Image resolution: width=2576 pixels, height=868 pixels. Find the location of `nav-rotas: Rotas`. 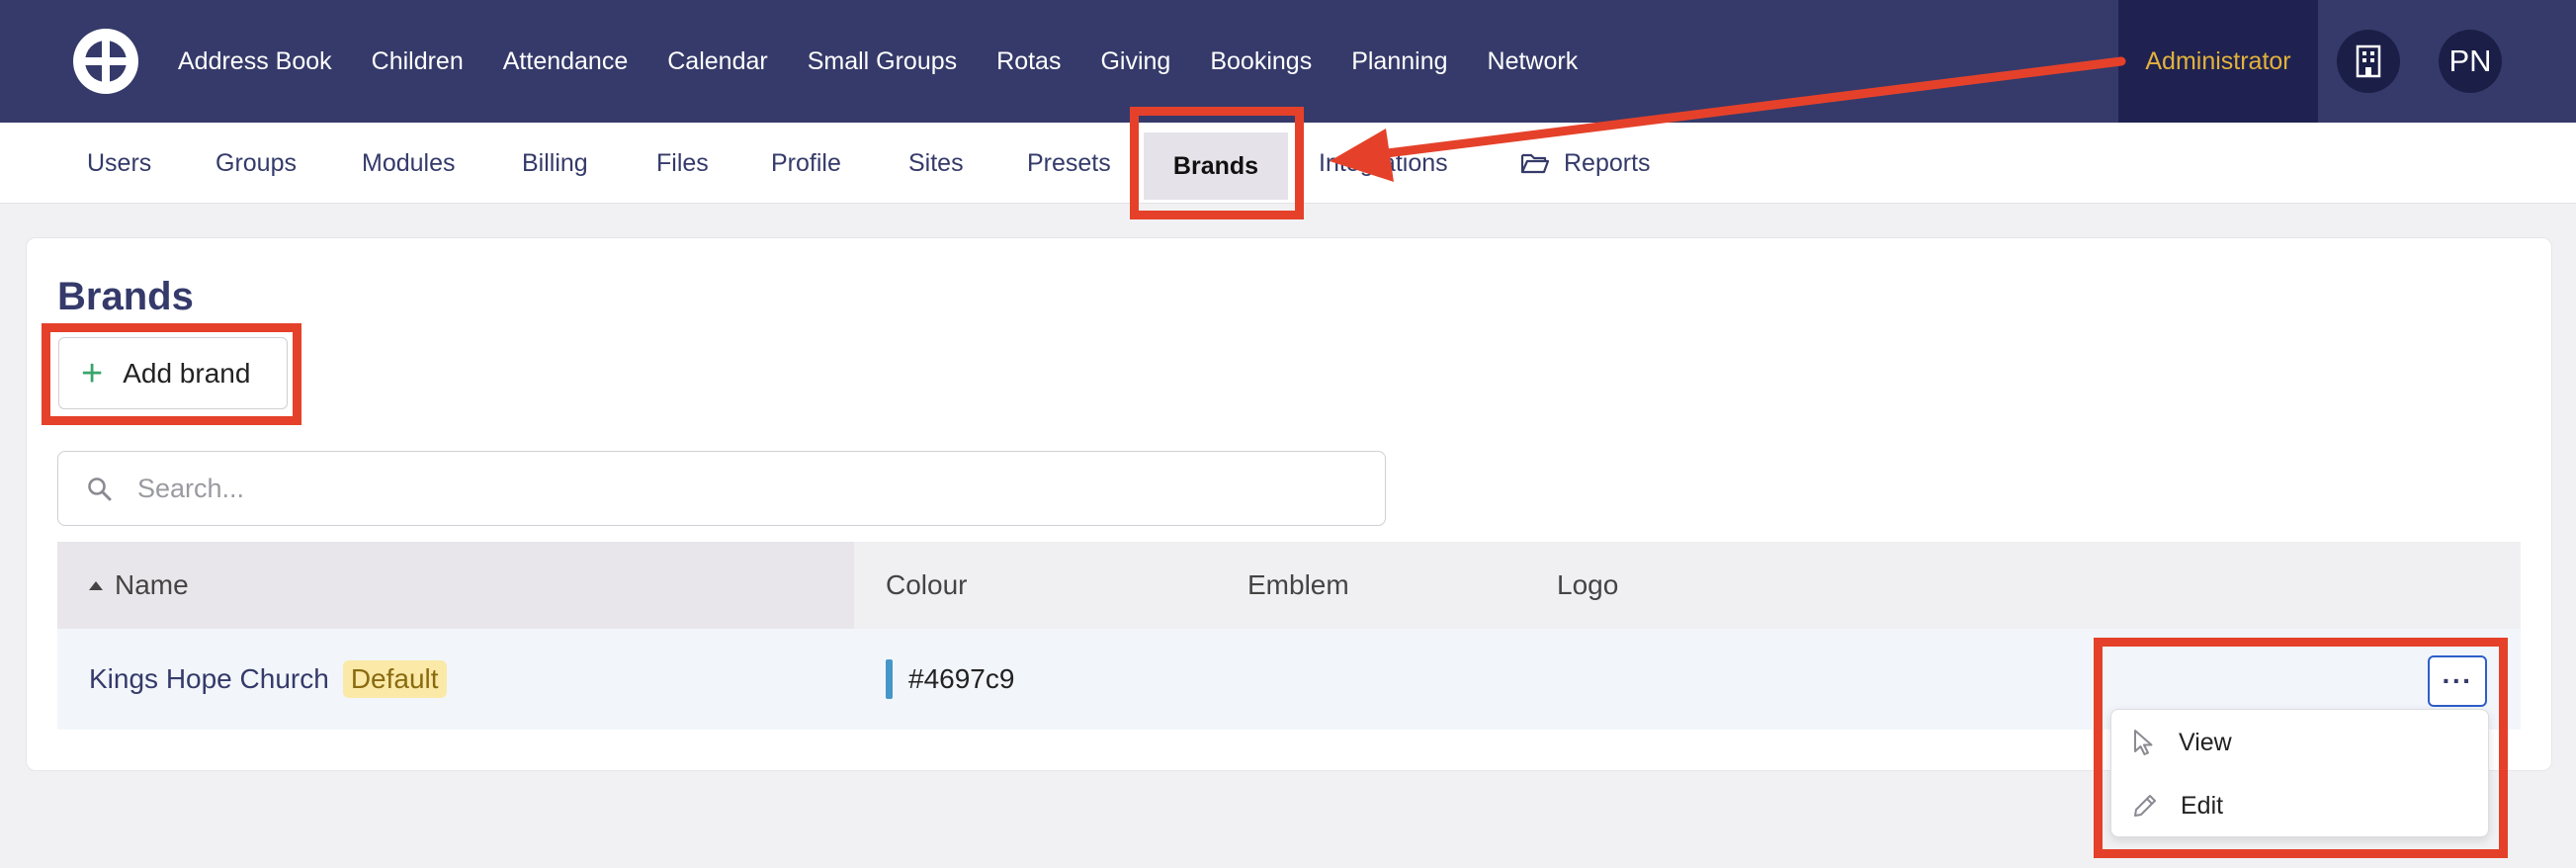

nav-rotas: Rotas is located at coordinates (1028, 61).